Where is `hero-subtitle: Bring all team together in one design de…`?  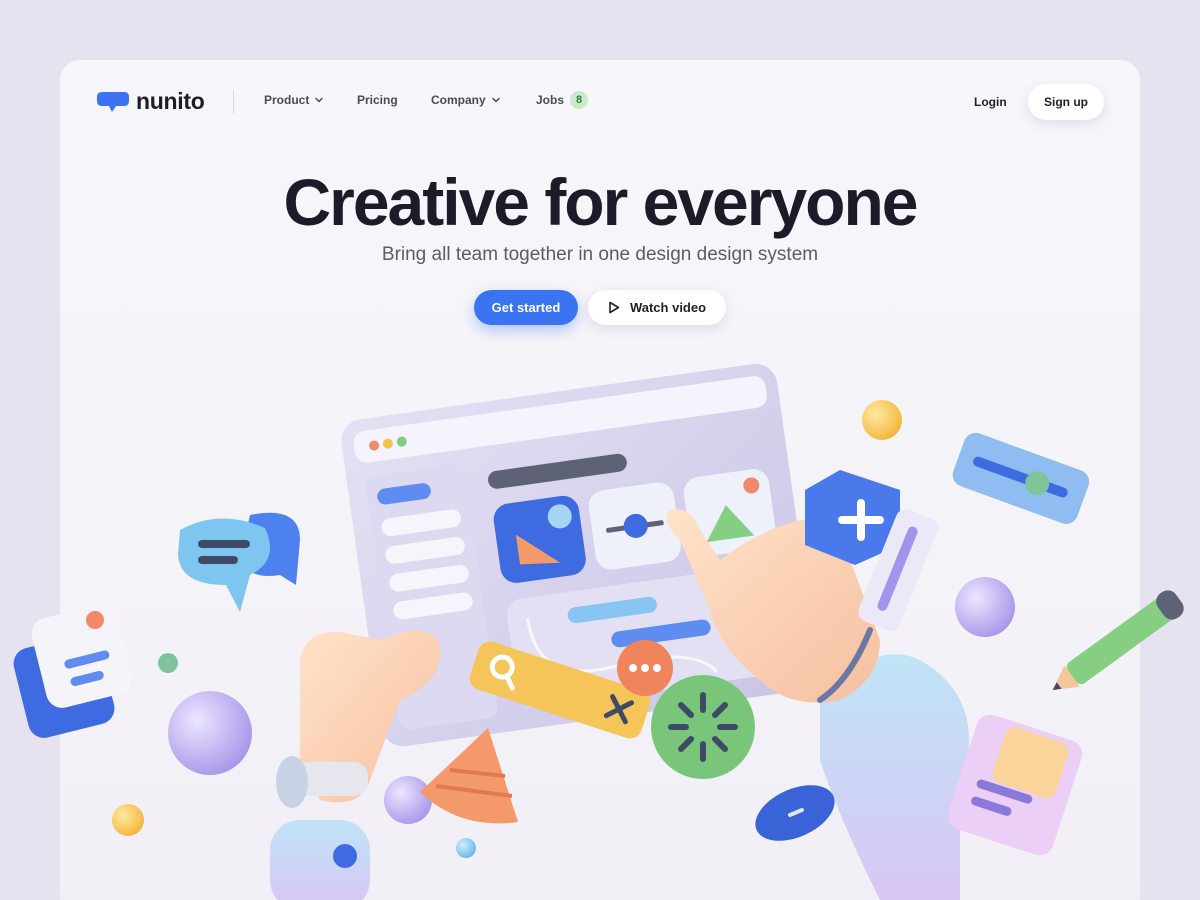 hero-subtitle: Bring all team together in one design de… is located at coordinates (600, 254).